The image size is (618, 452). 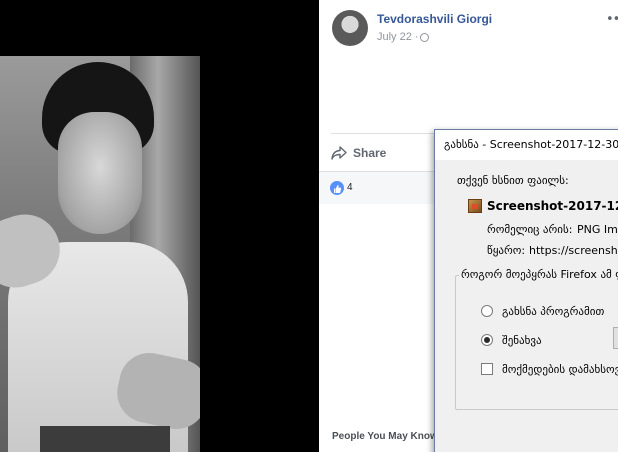 I want to click on avatar, so click(x=350, y=28).